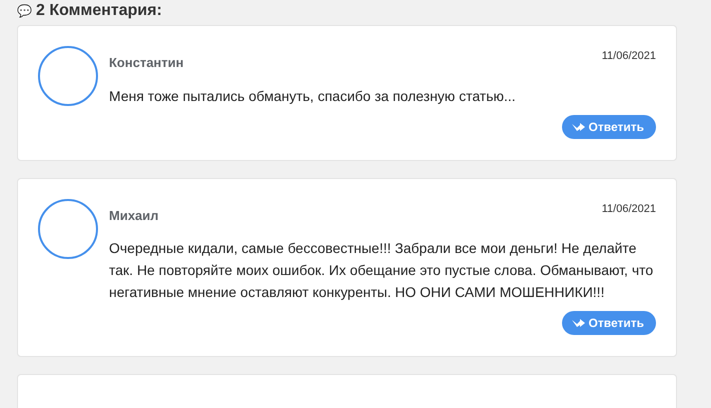 This screenshot has height=408, width=711. What do you see at coordinates (381, 270) in the screenshot?
I see `comment-text: Очередные кидали, самые бессовестные!!! Забрали все мои деньги! Не делайте так. Не повторяйте моих ошибок. Их обещание это пустые слова. Обманывают, что негативные мнение оставляют конкуренты. НО ОНИ САМИ МОШЕННИКИ!!!` at bounding box center [381, 270].